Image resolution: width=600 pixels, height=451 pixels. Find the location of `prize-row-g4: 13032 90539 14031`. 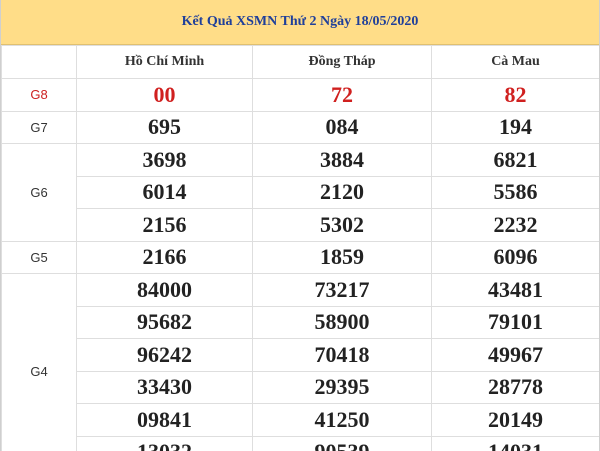

prize-row-g4: 13032 90539 14031 is located at coordinates (300, 443).